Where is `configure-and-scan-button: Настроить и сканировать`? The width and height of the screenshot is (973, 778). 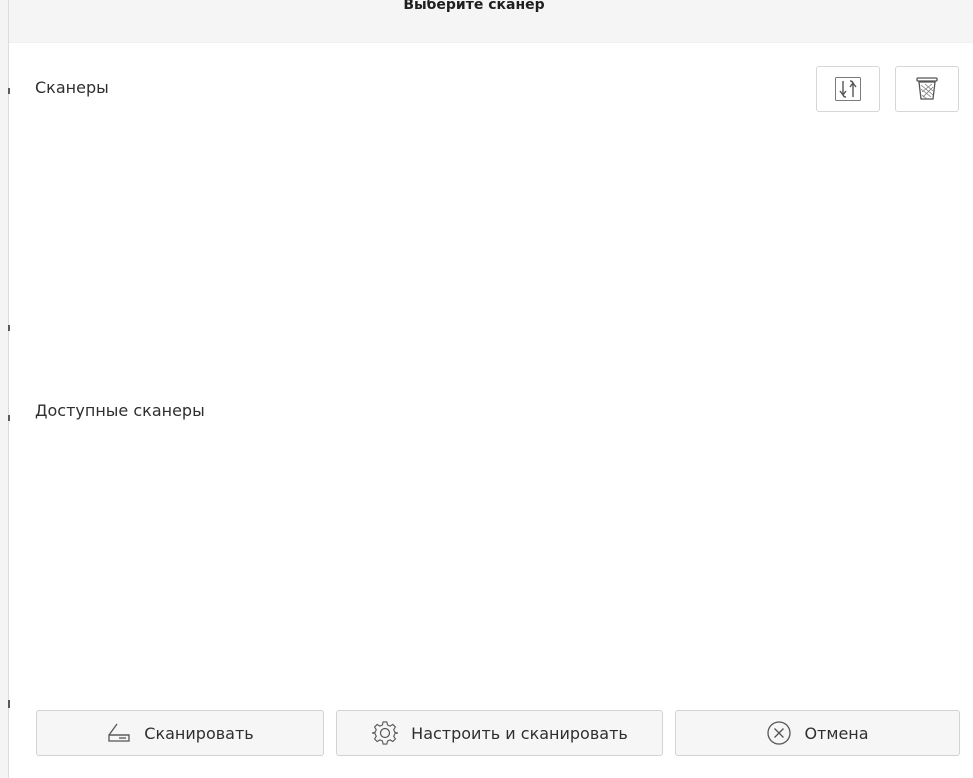
configure-and-scan-button: Настроить и сканировать is located at coordinates (499, 733).